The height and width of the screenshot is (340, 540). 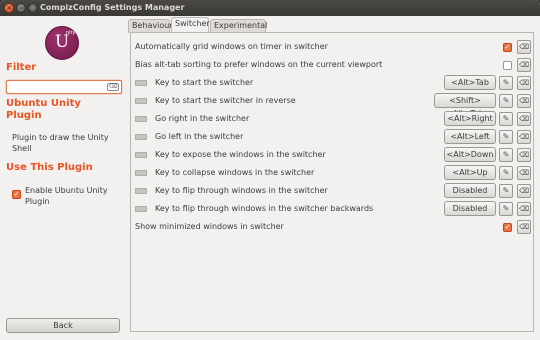 I want to click on keybinding-button: <Alt>Down, so click(x=470, y=154).